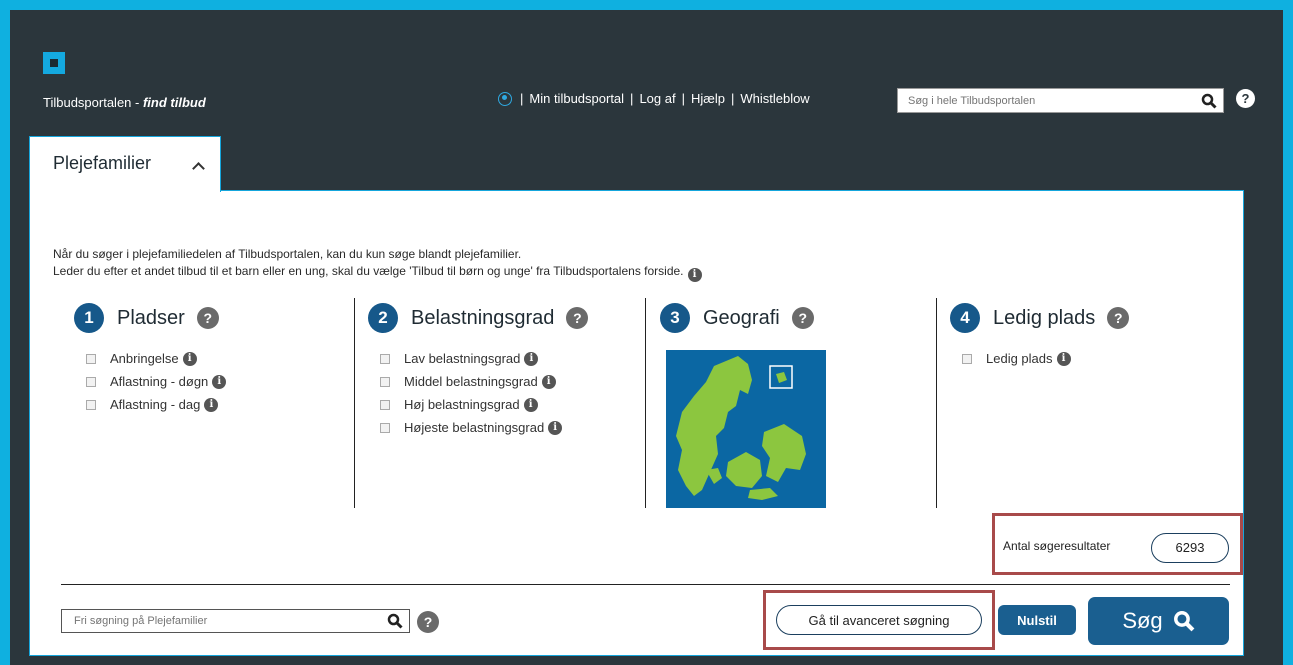  I want to click on option-aflastning-dag: Aflastning - dag i, so click(156, 404).